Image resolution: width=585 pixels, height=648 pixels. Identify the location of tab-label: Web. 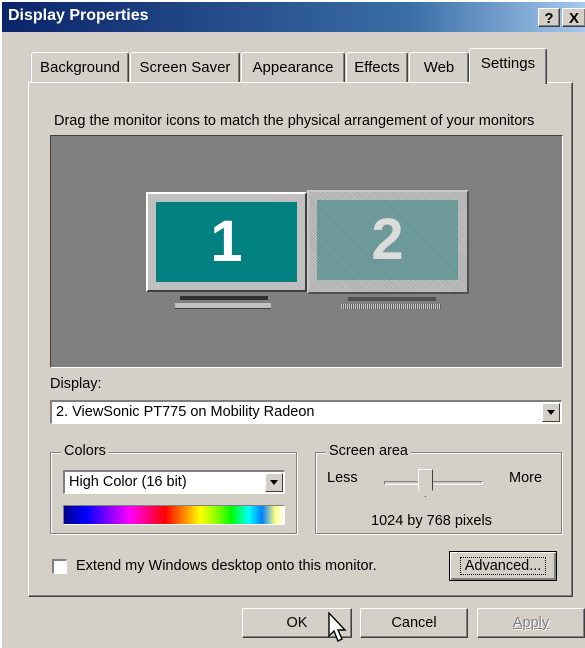
(439, 67).